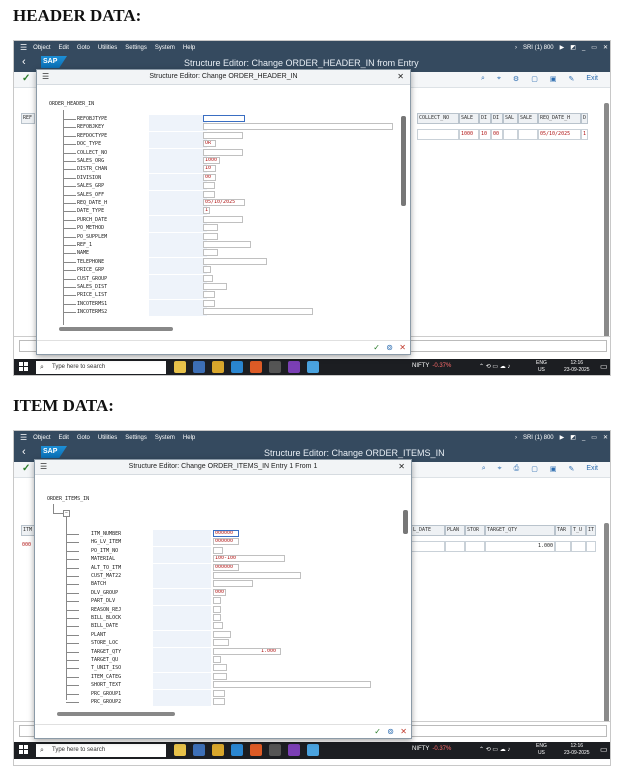 Image resolution: width=624 pixels, height=784 pixels. What do you see at coordinates (209, 169) in the screenshot?
I see `field-value-input: 10` at bounding box center [209, 169].